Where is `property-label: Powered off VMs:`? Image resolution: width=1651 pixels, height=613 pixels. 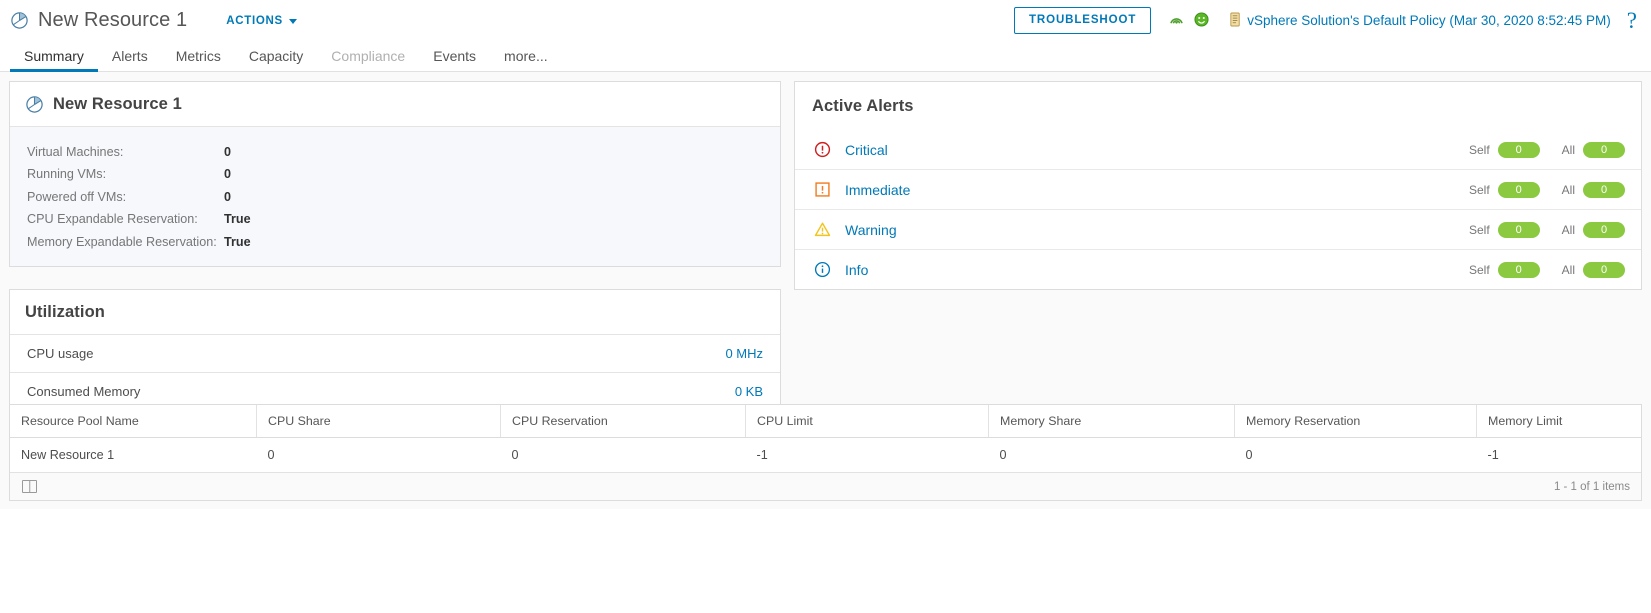 property-label: Powered off VMs: is located at coordinates (77, 196).